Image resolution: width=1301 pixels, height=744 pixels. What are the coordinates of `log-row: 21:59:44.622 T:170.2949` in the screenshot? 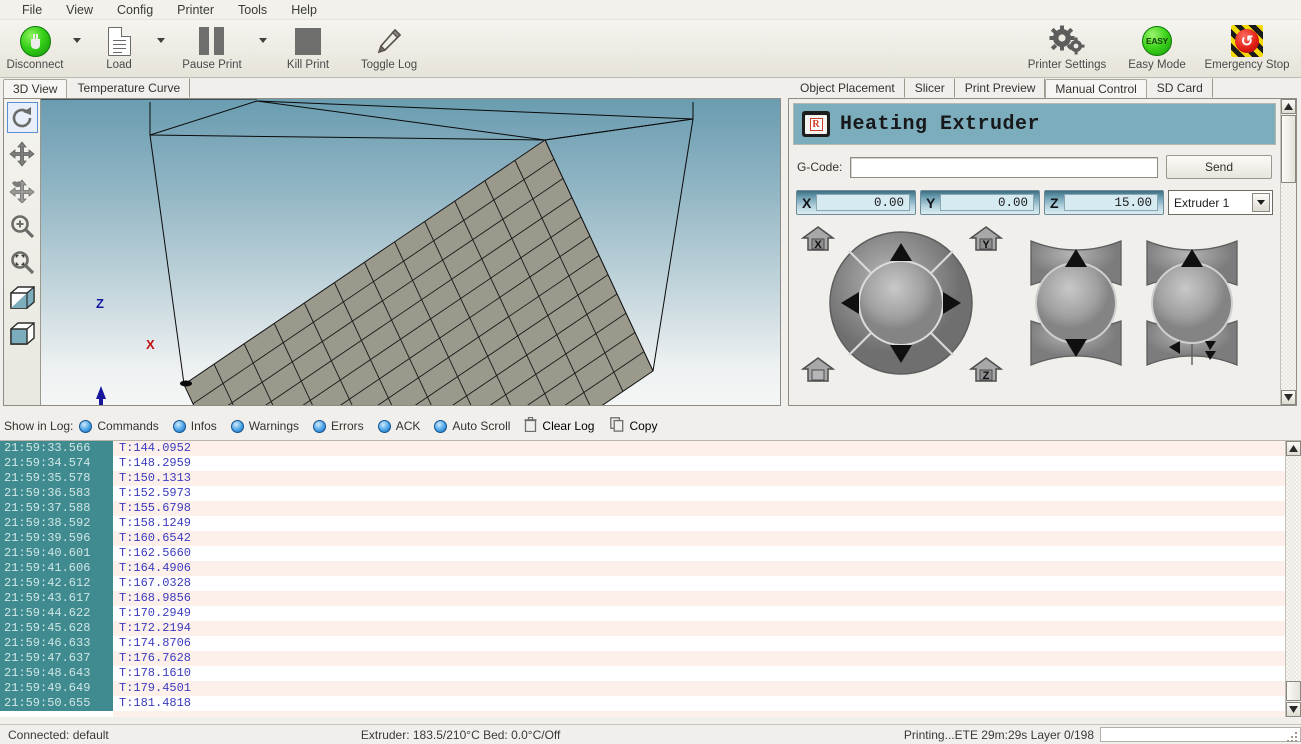 It's located at (650, 613).